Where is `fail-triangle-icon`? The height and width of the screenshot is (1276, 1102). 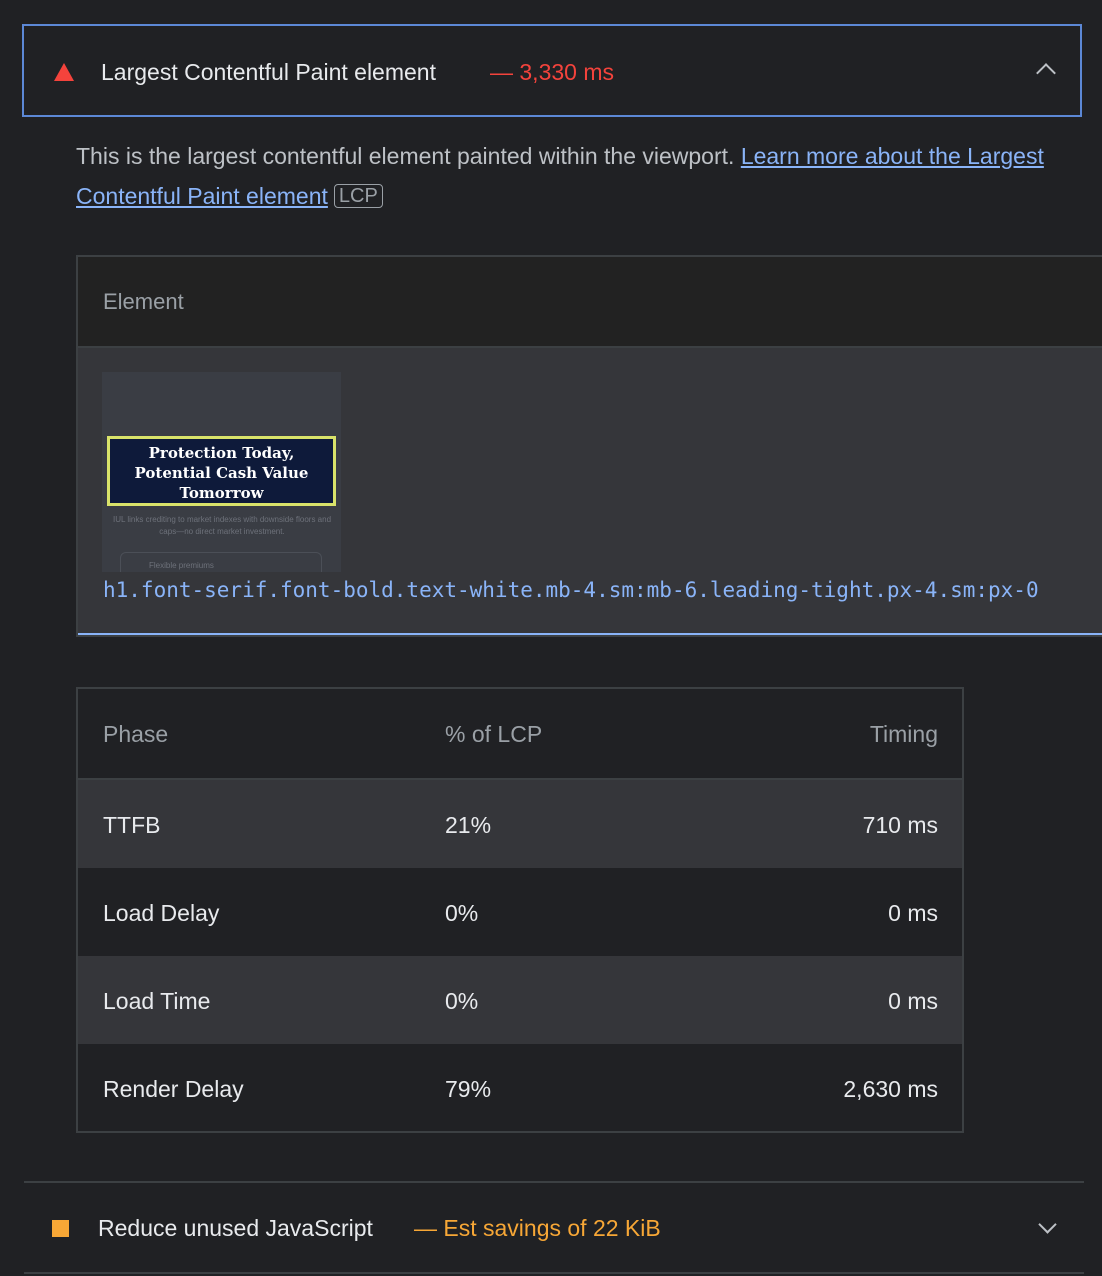 fail-triangle-icon is located at coordinates (64, 72).